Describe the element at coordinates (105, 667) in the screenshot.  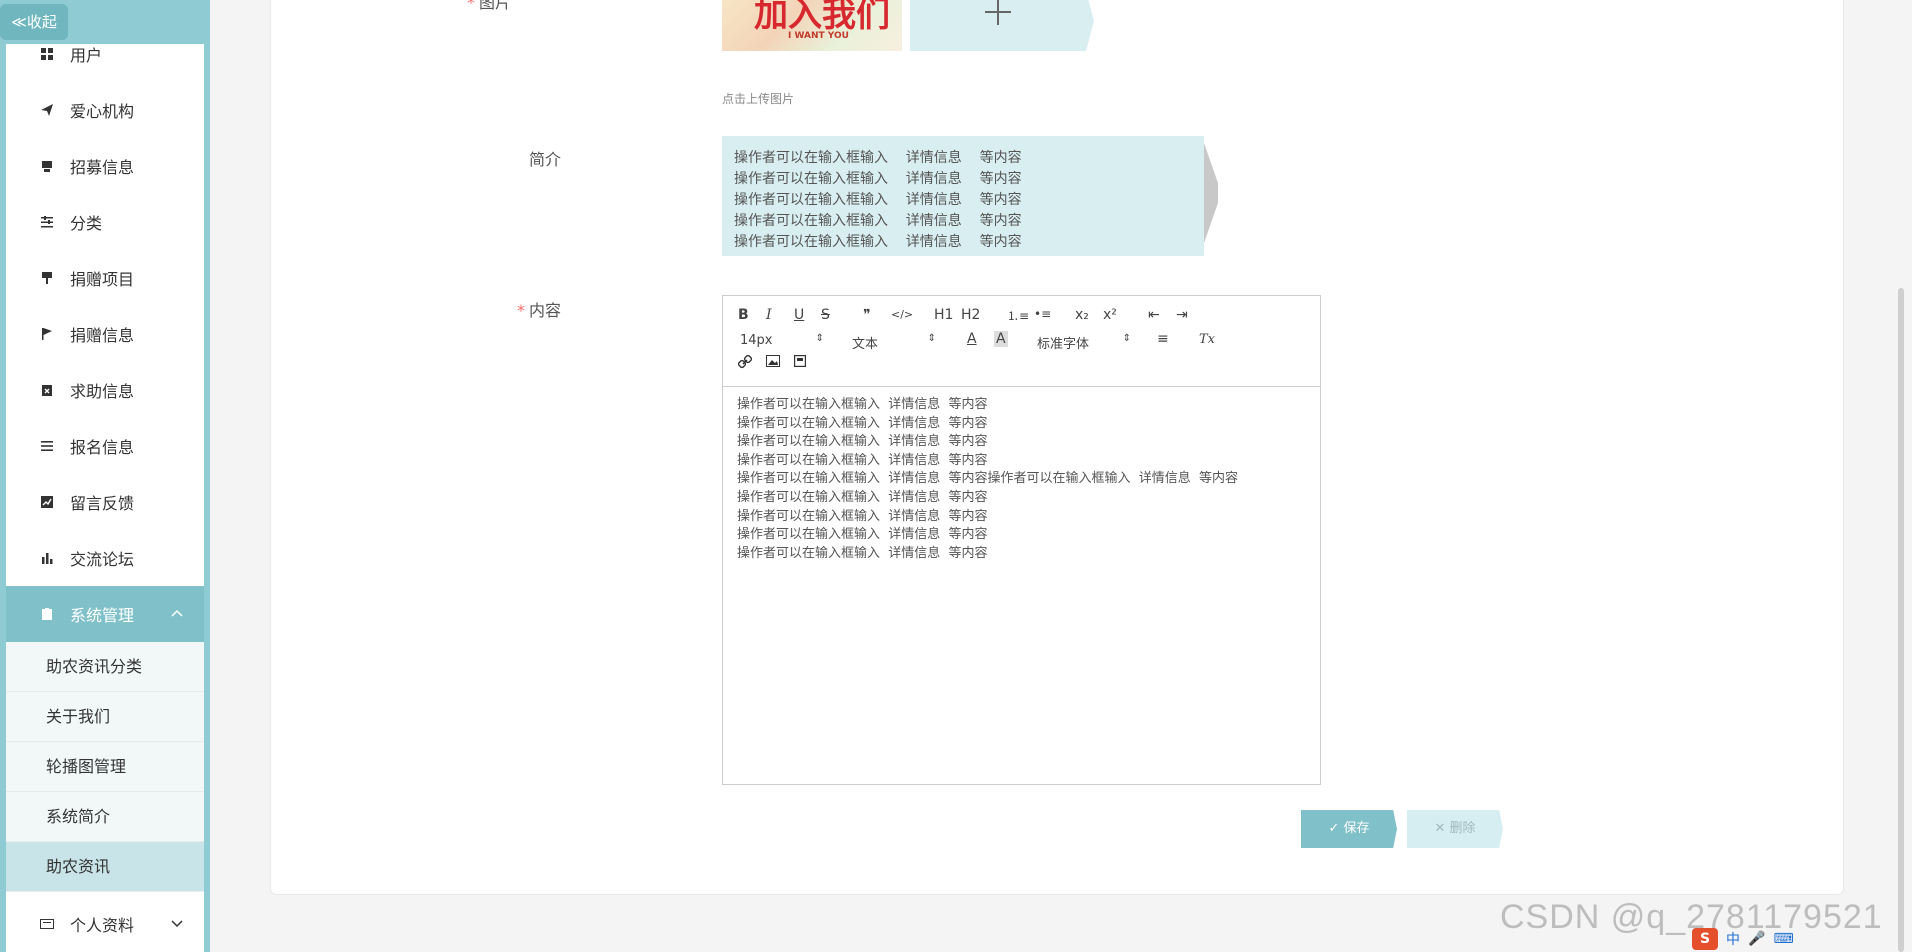
I see `sidebar-subitem-agri-news-category: 助农资讯分类` at that location.